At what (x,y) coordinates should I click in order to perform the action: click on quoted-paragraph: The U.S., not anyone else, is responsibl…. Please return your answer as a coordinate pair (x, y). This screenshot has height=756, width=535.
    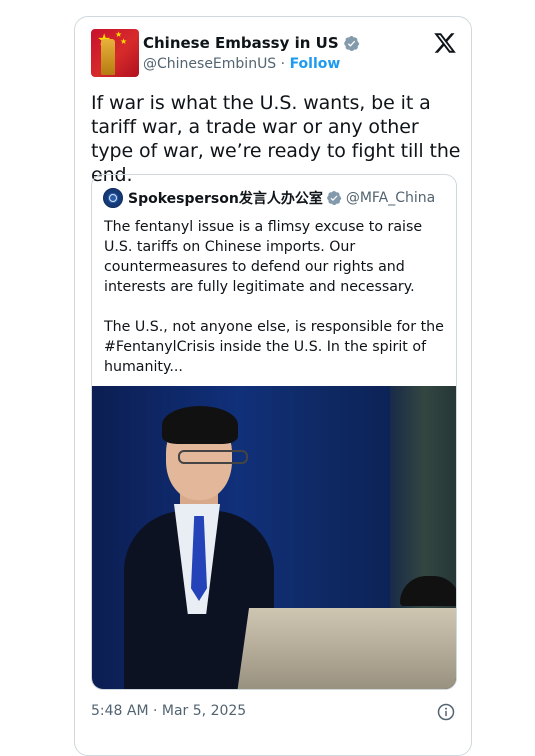
    Looking at the image, I should click on (274, 347).